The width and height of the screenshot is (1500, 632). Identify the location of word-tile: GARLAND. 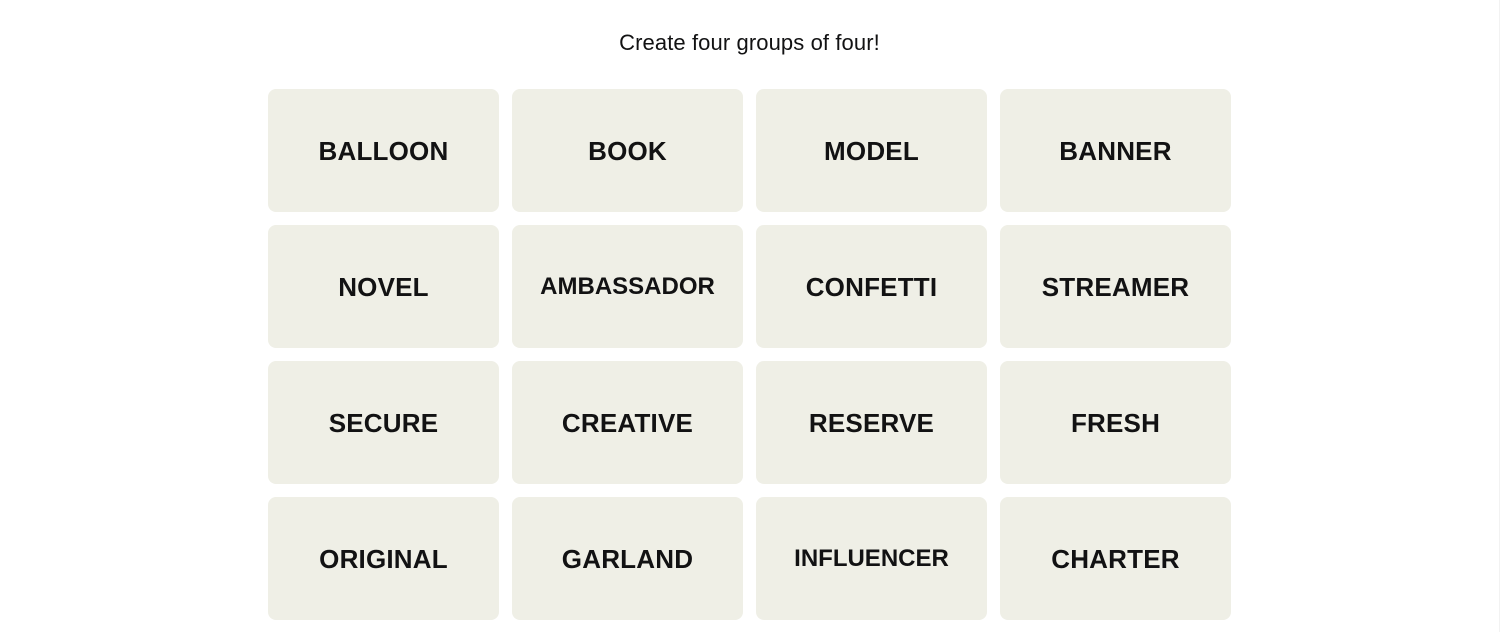
(627, 558).